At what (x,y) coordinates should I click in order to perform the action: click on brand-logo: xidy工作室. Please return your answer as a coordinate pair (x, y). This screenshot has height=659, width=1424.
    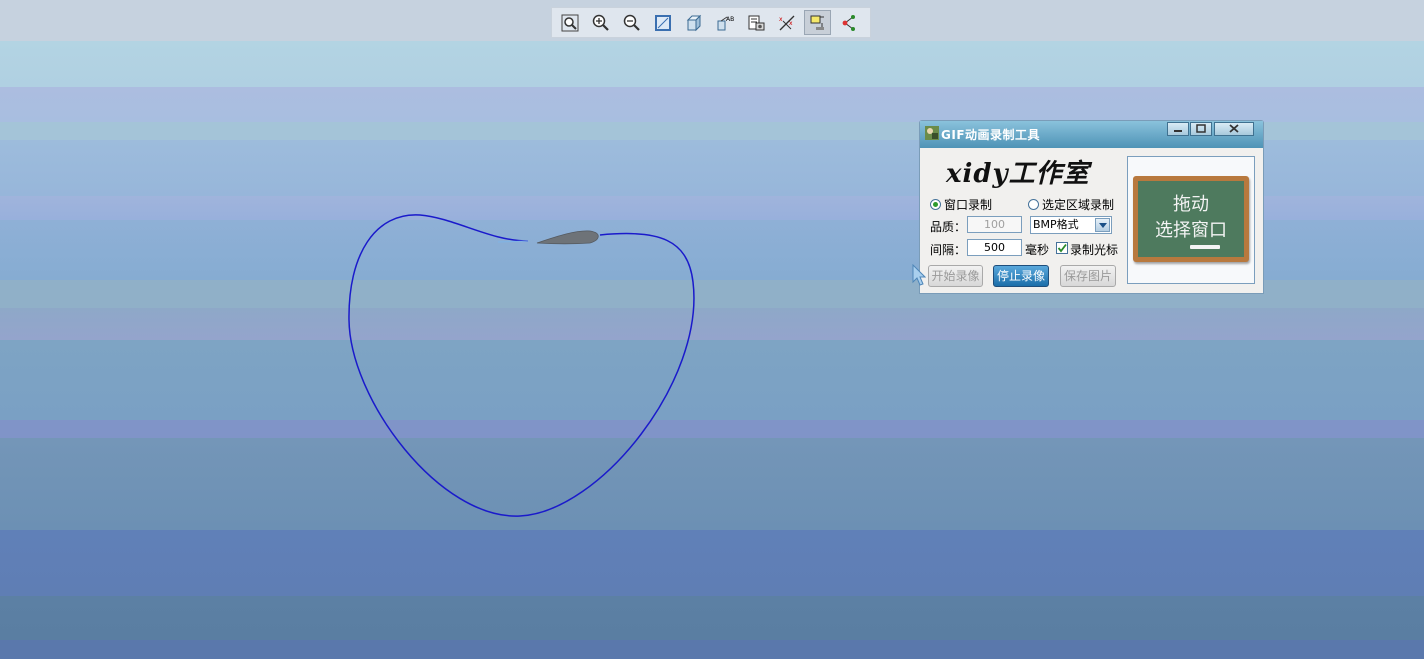
    Looking at the image, I should click on (1018, 174).